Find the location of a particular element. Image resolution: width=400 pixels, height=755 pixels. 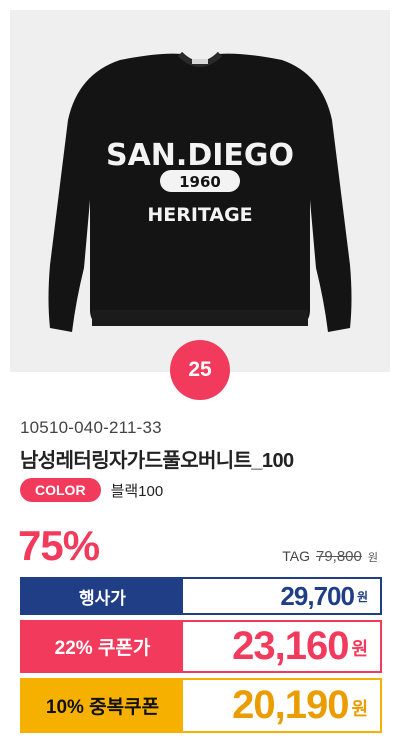

color-value: 블랙100 is located at coordinates (137, 491).